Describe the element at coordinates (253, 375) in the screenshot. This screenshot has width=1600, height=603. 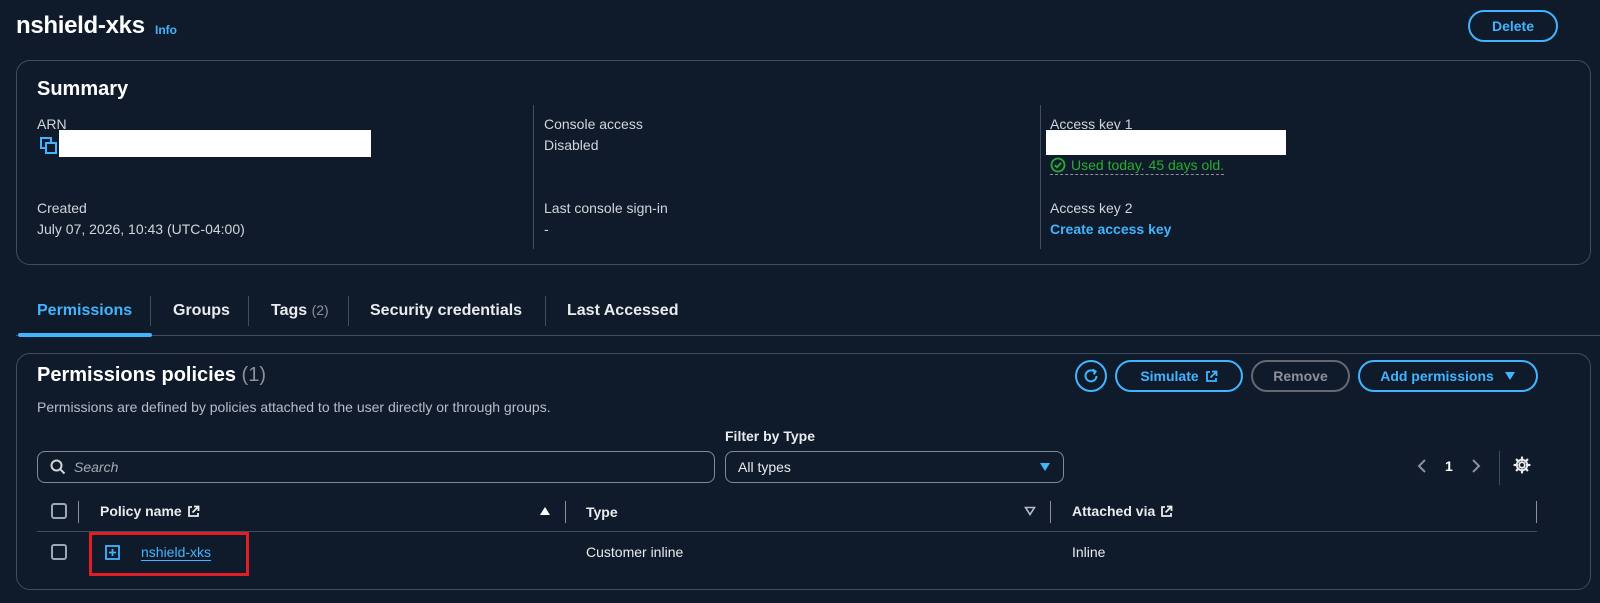
I see `permissions-count: (1)` at that location.